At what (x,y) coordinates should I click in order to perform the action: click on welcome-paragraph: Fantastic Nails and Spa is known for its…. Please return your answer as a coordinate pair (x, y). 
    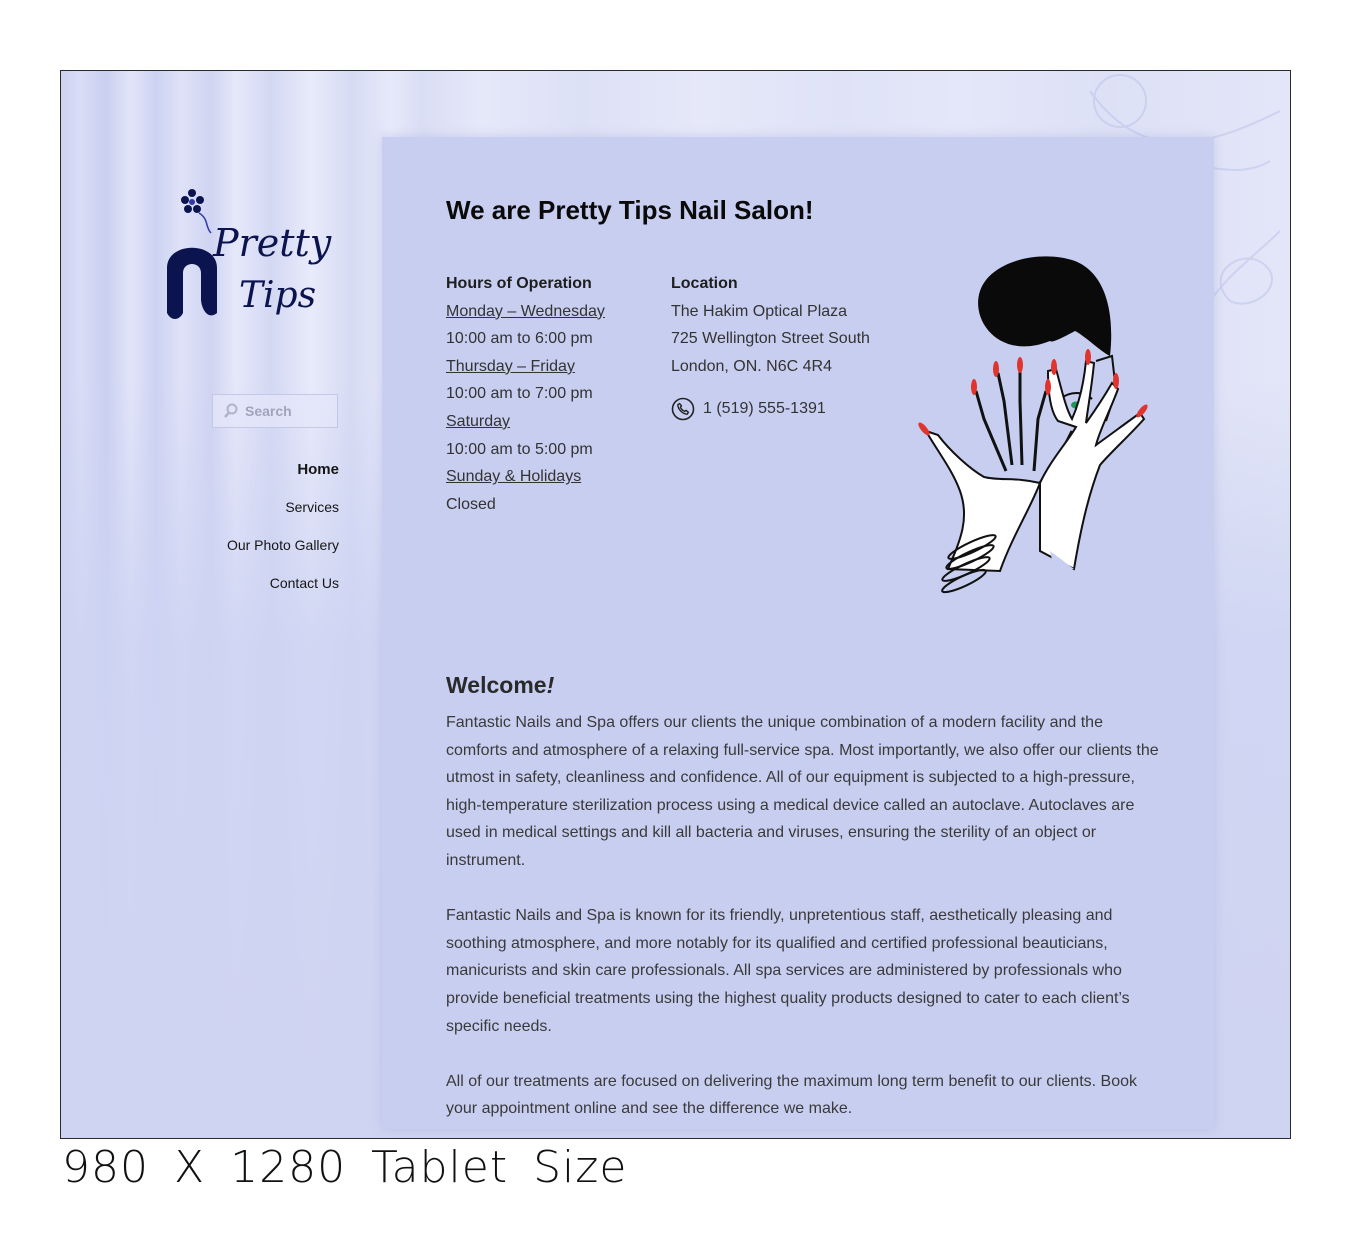
    Looking at the image, I should click on (788, 971).